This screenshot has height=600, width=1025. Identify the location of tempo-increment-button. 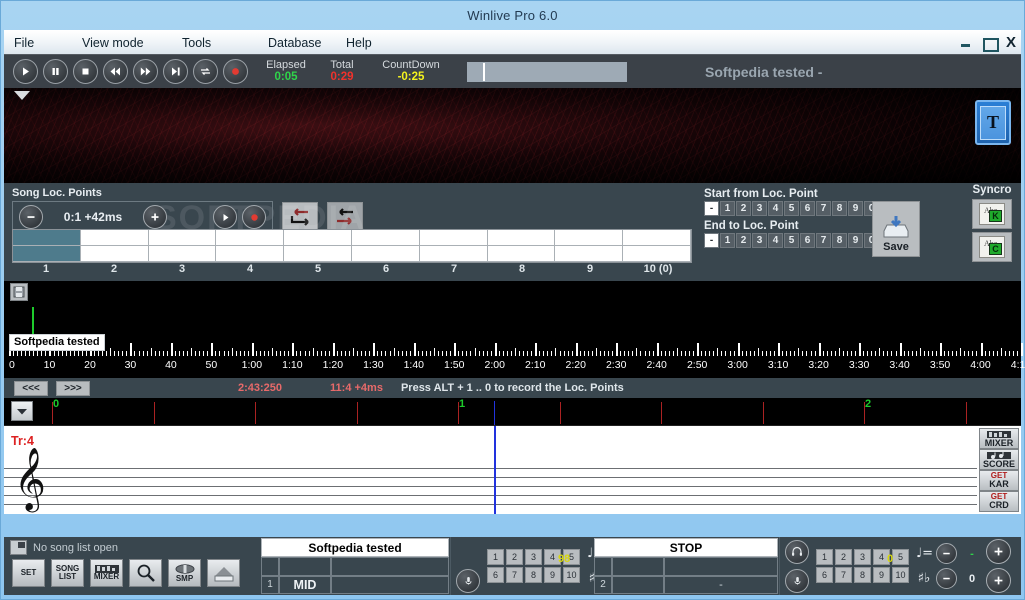
(998, 551).